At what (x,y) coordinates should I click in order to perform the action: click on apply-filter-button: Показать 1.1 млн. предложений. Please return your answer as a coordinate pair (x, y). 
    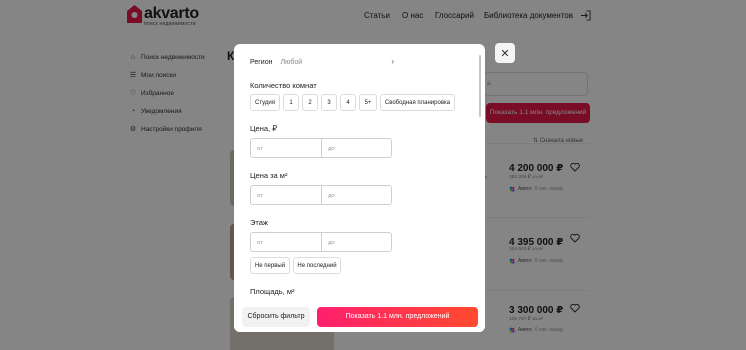
    Looking at the image, I should click on (397, 317).